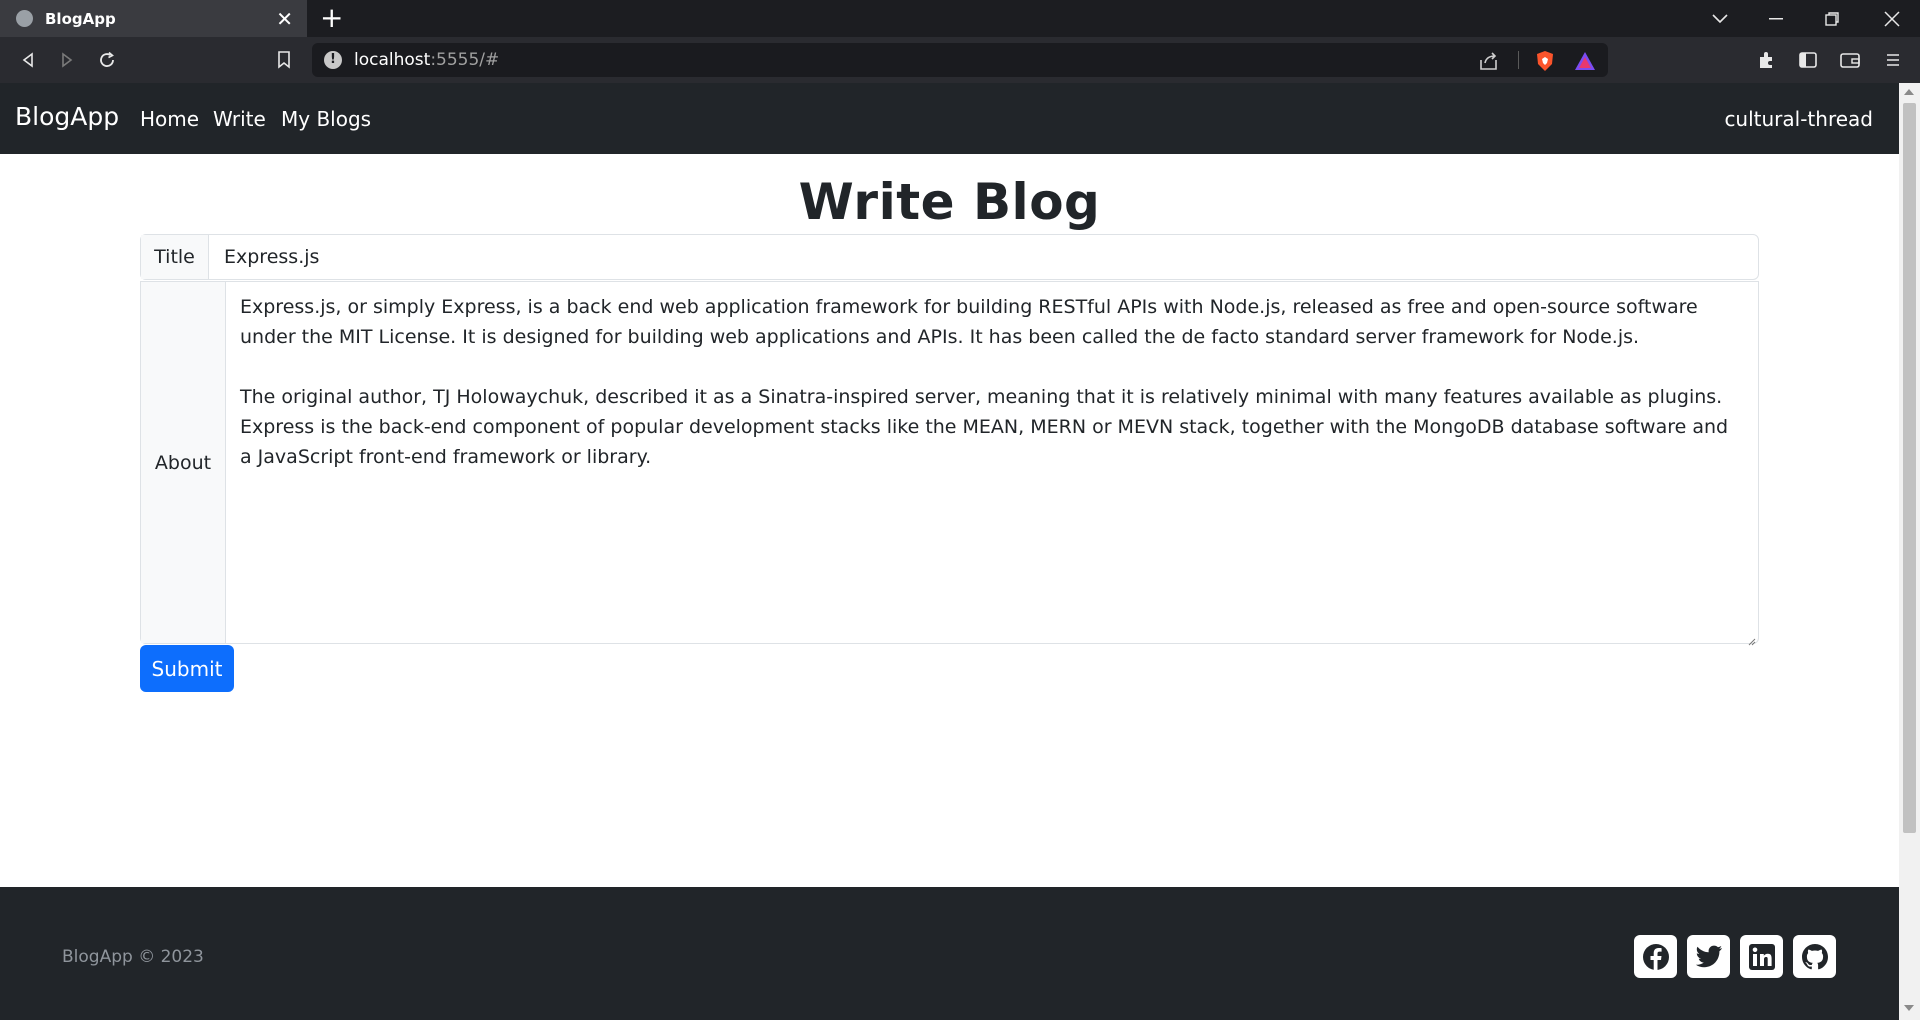  Describe the element at coordinates (1761, 956) in the screenshot. I see `linkedin-icon` at that location.